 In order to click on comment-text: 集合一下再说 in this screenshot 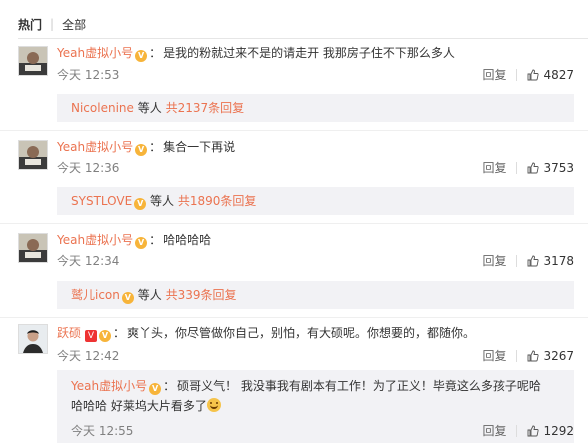, I will do `click(199, 147)`.